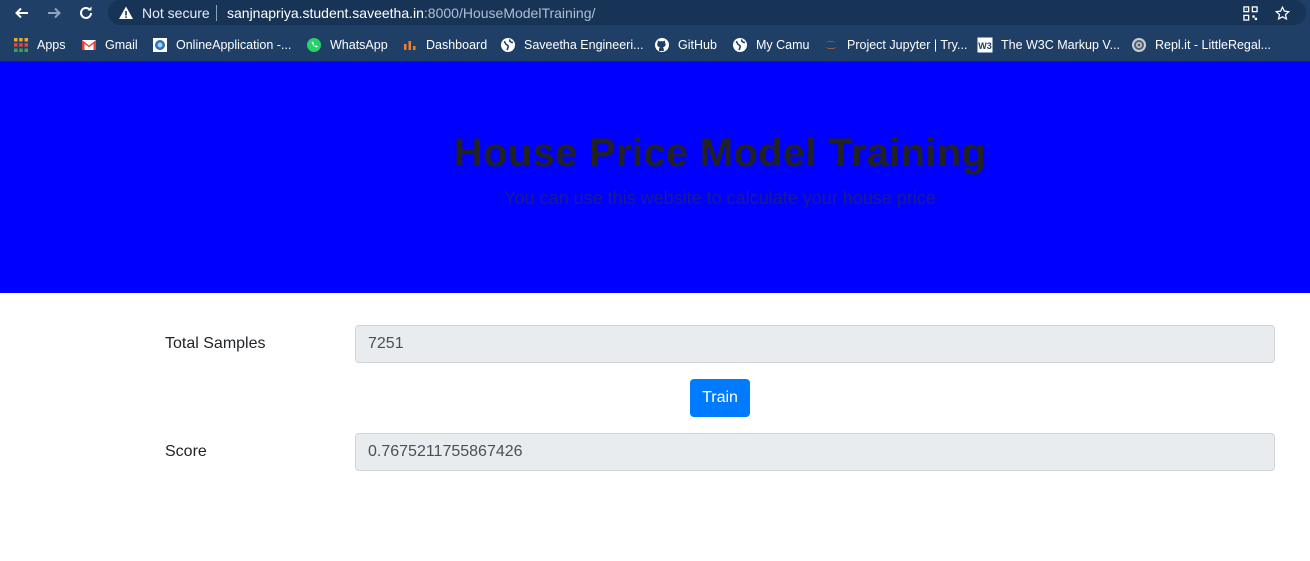 The image size is (1310, 561). I want to click on bookmark-my-camu: My Camu, so click(770, 44).